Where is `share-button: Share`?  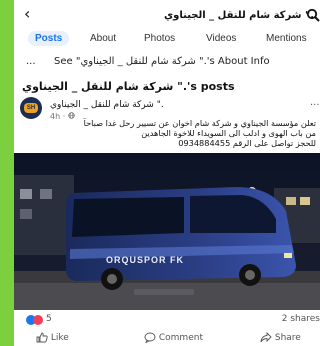
share-button: Share is located at coordinates (280, 337).